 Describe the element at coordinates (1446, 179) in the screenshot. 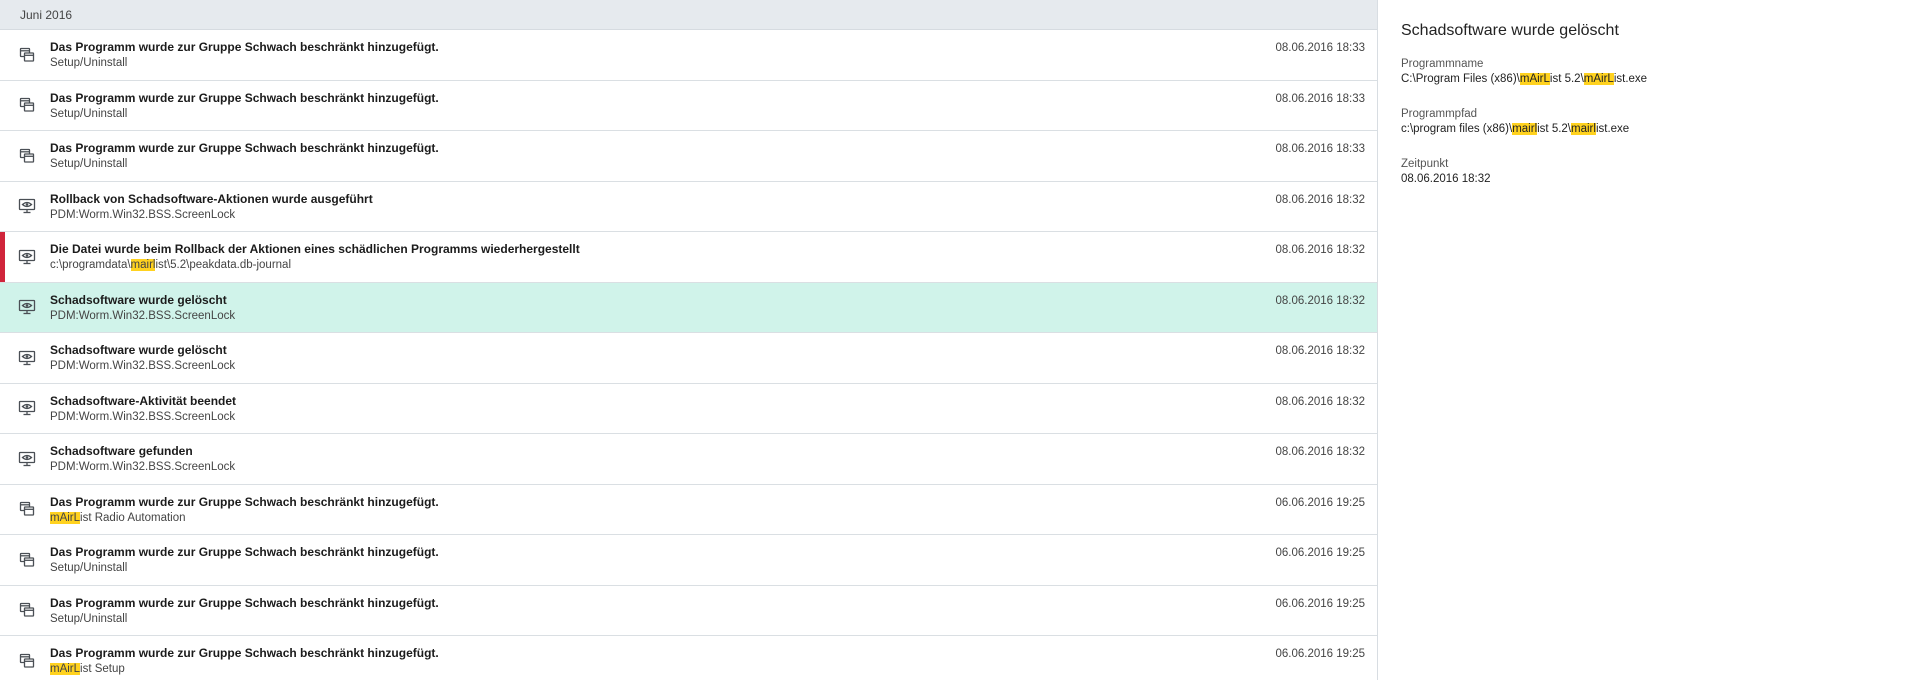

I see `text-segment: 08.06.2016 18:32` at that location.